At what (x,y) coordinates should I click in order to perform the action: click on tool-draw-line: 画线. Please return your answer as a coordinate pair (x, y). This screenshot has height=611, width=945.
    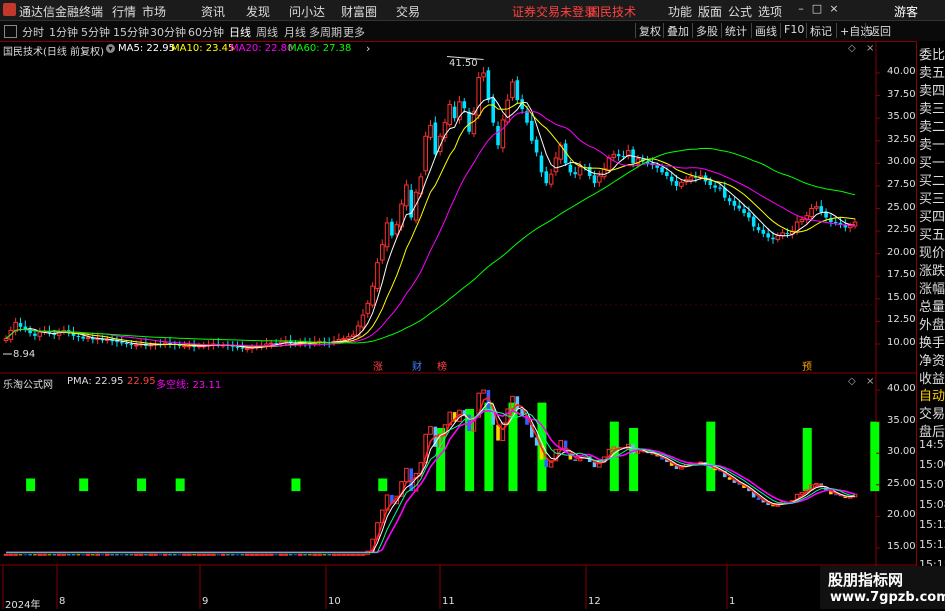
    Looking at the image, I should click on (764, 30).